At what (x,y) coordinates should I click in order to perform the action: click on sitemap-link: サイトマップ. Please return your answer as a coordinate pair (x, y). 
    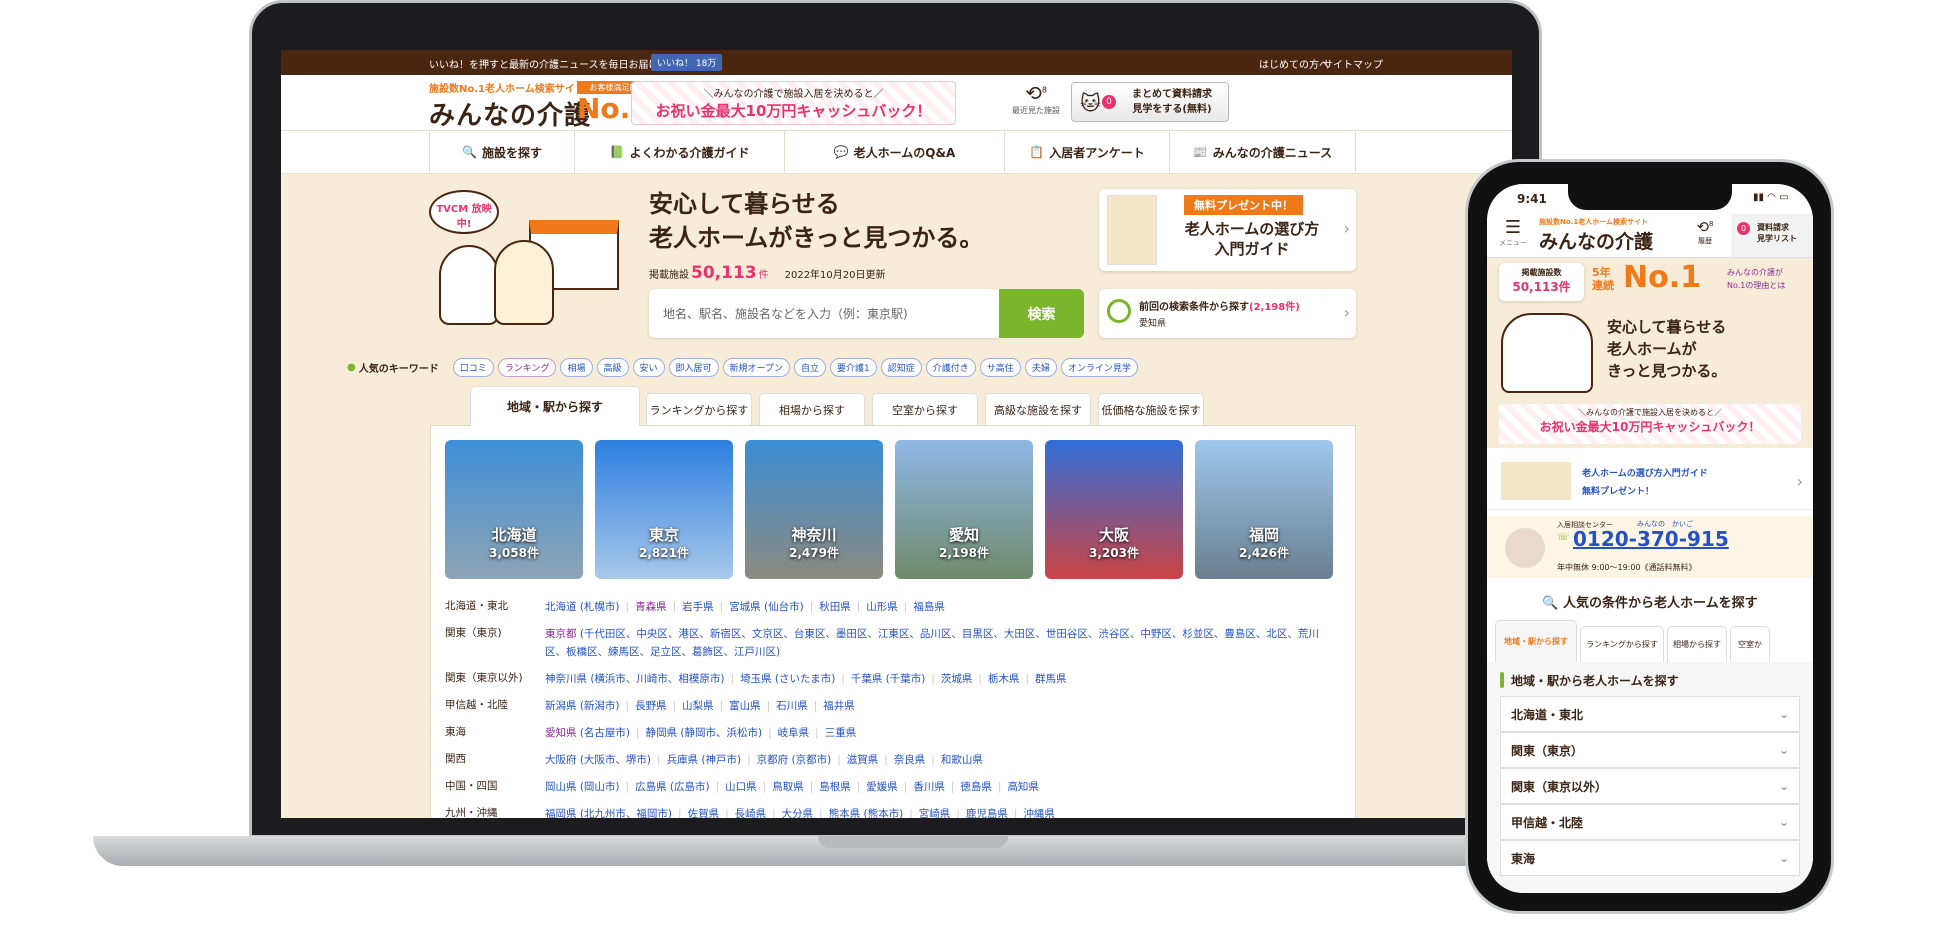
    Looking at the image, I should click on (1353, 63).